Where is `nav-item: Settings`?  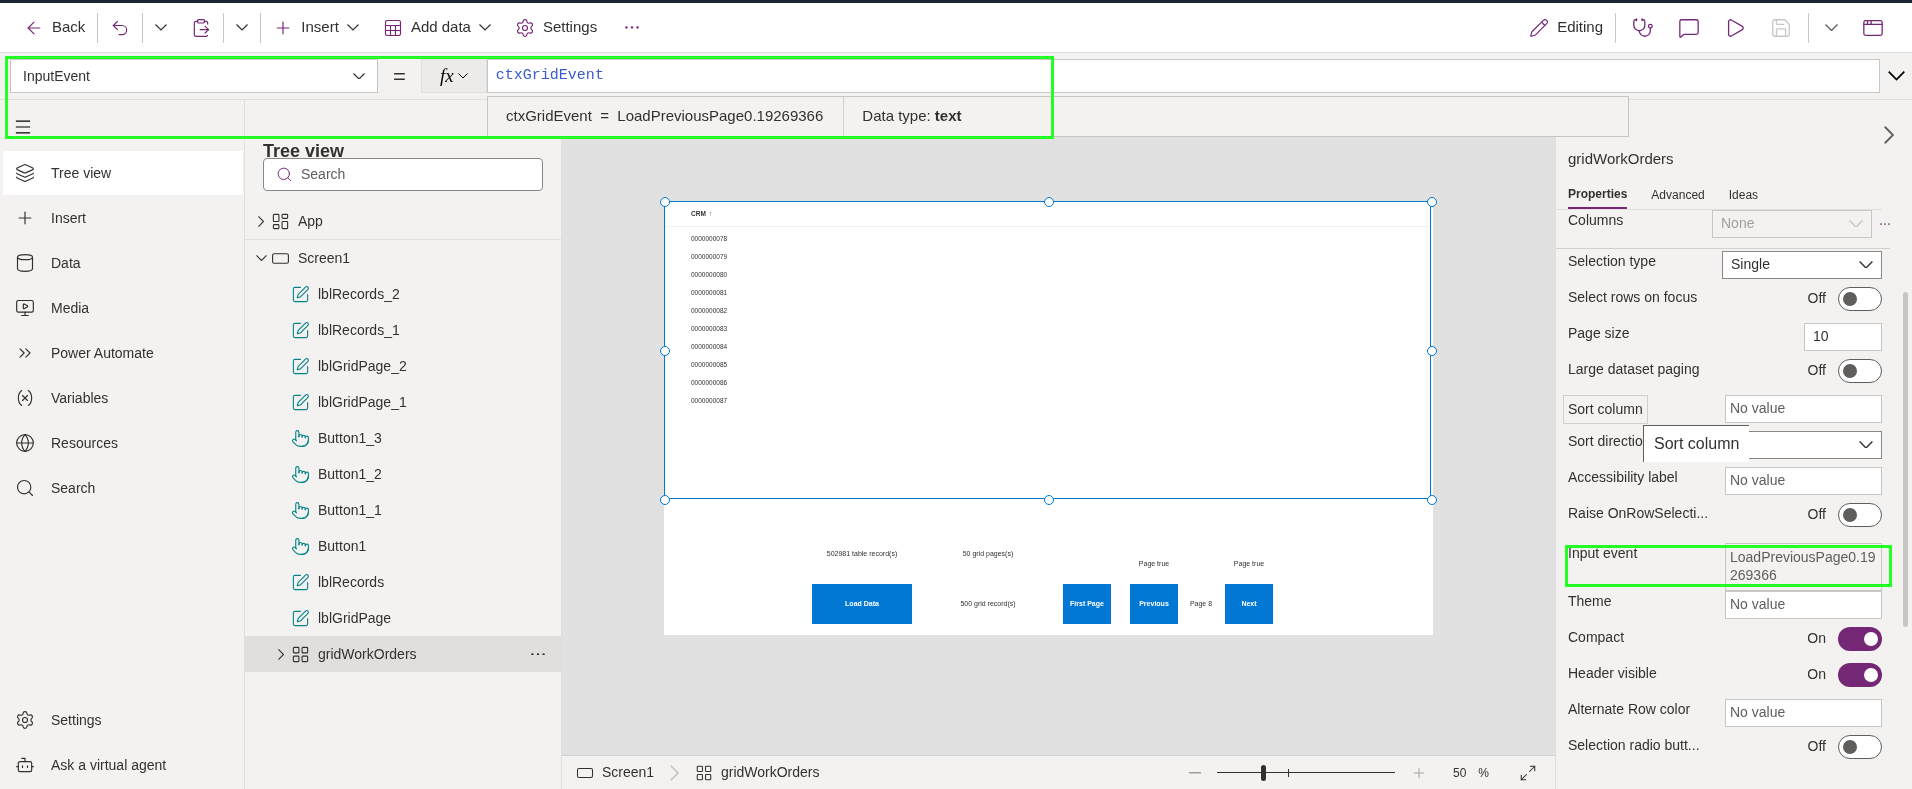
nav-item: Settings is located at coordinates (123, 720).